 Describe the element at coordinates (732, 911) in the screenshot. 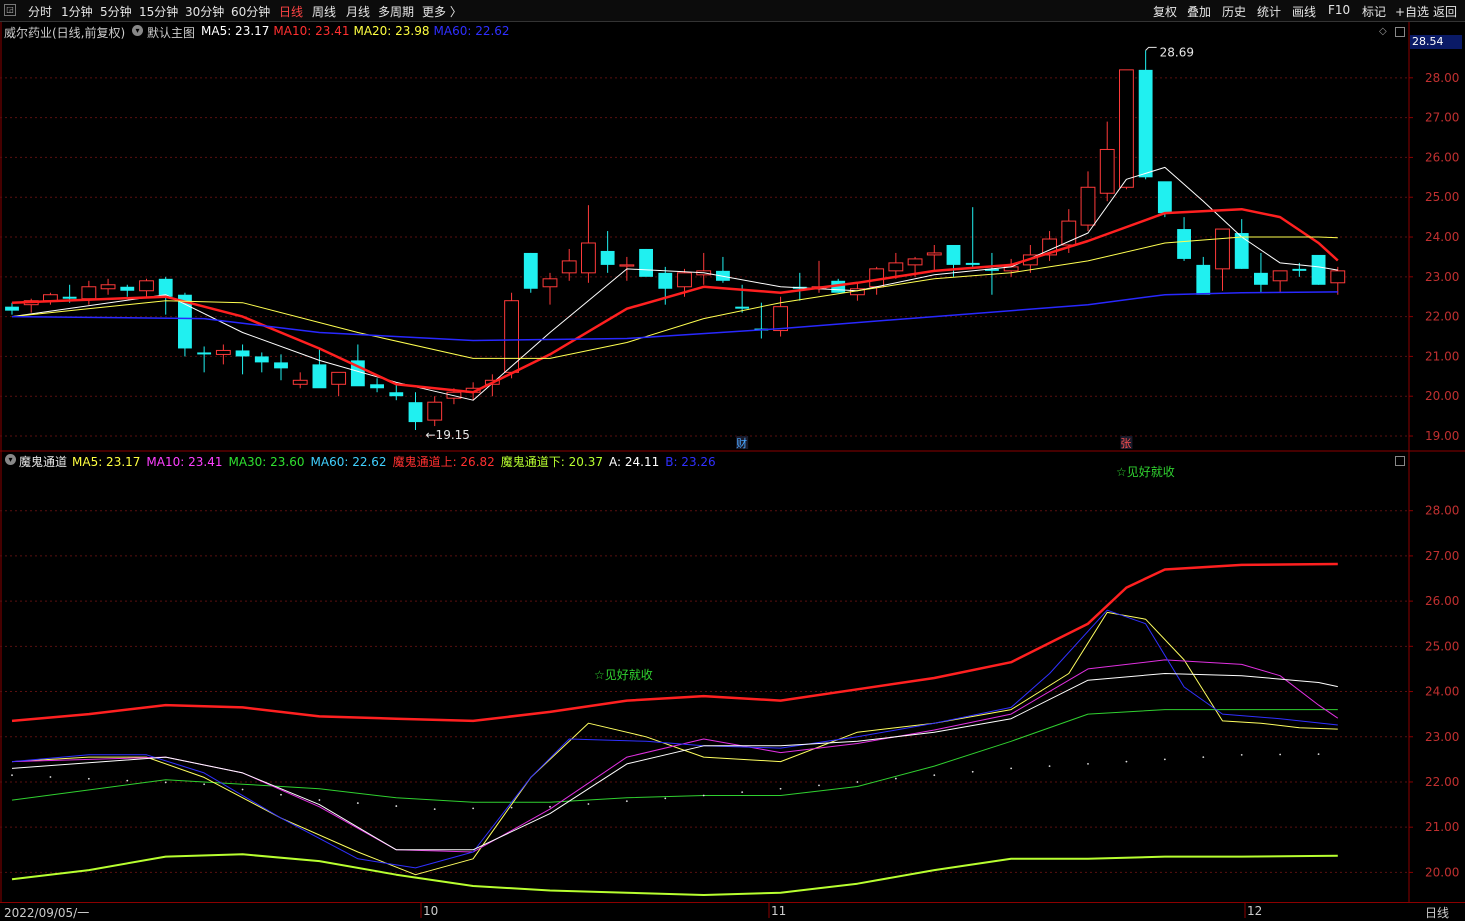

I see `date-axis` at that location.